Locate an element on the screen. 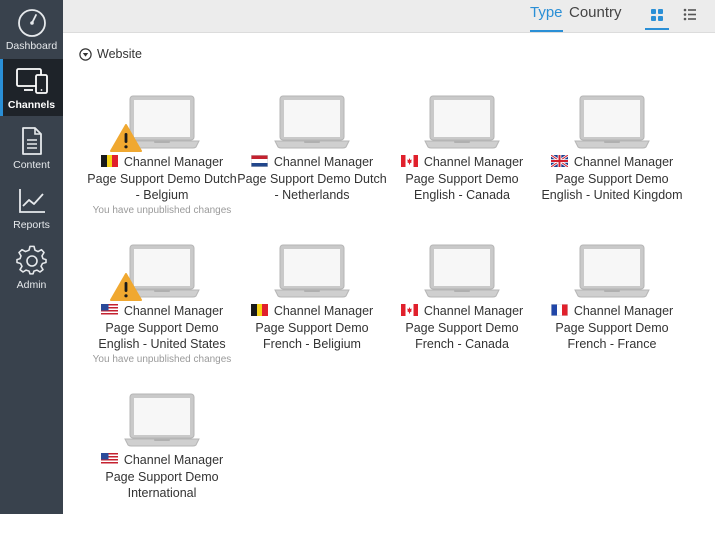 The height and width of the screenshot is (533, 715). grid-view-icon is located at coordinates (657, 19).